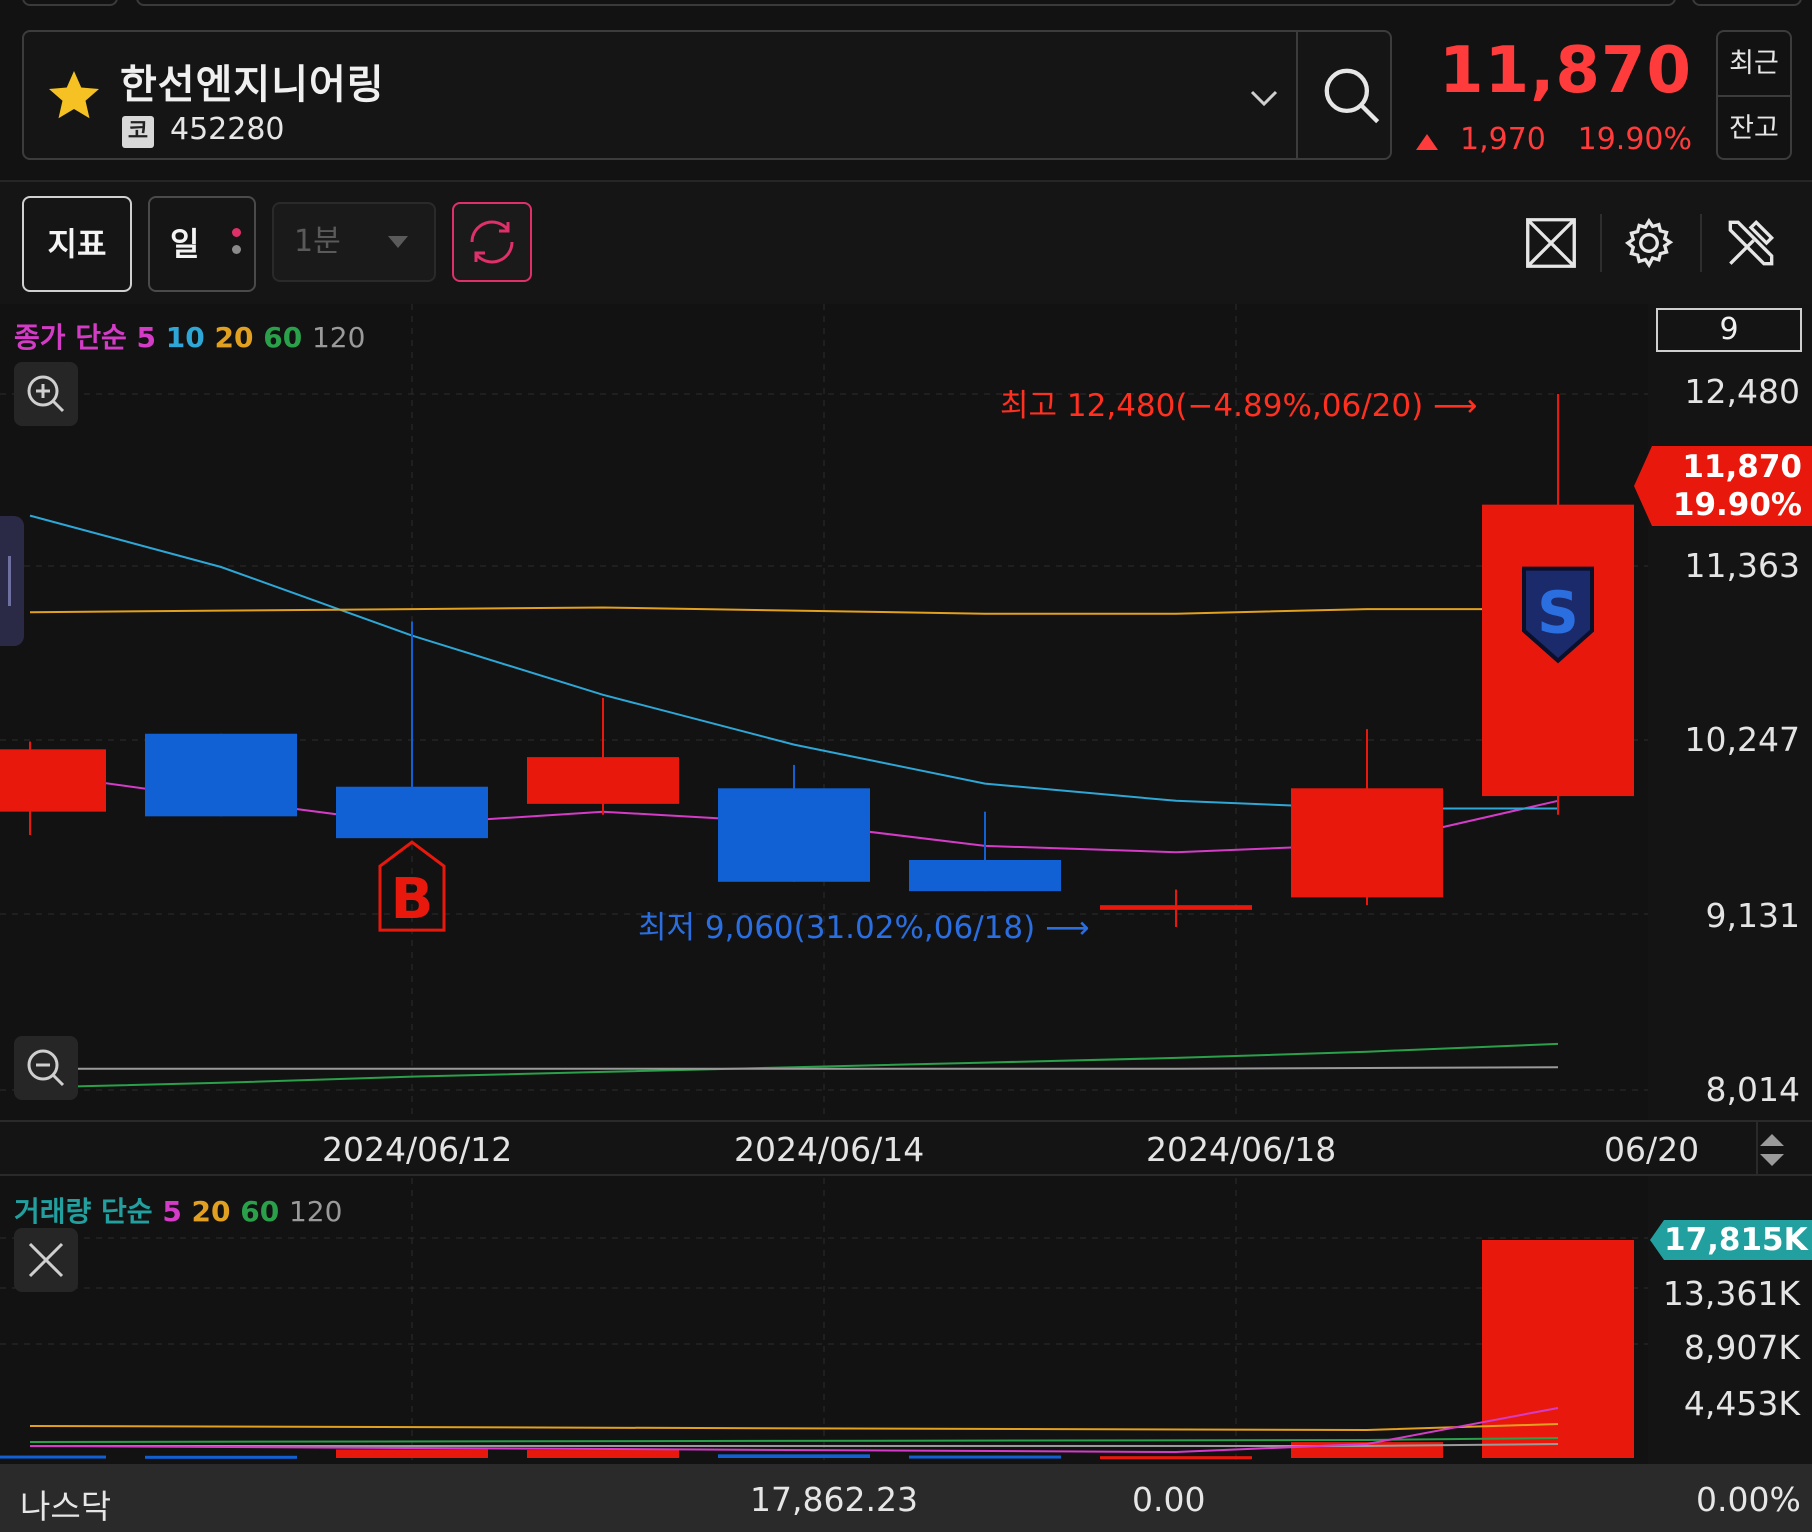  Describe the element at coordinates (1565, 71) in the screenshot. I see `current-price: 11,870` at that location.